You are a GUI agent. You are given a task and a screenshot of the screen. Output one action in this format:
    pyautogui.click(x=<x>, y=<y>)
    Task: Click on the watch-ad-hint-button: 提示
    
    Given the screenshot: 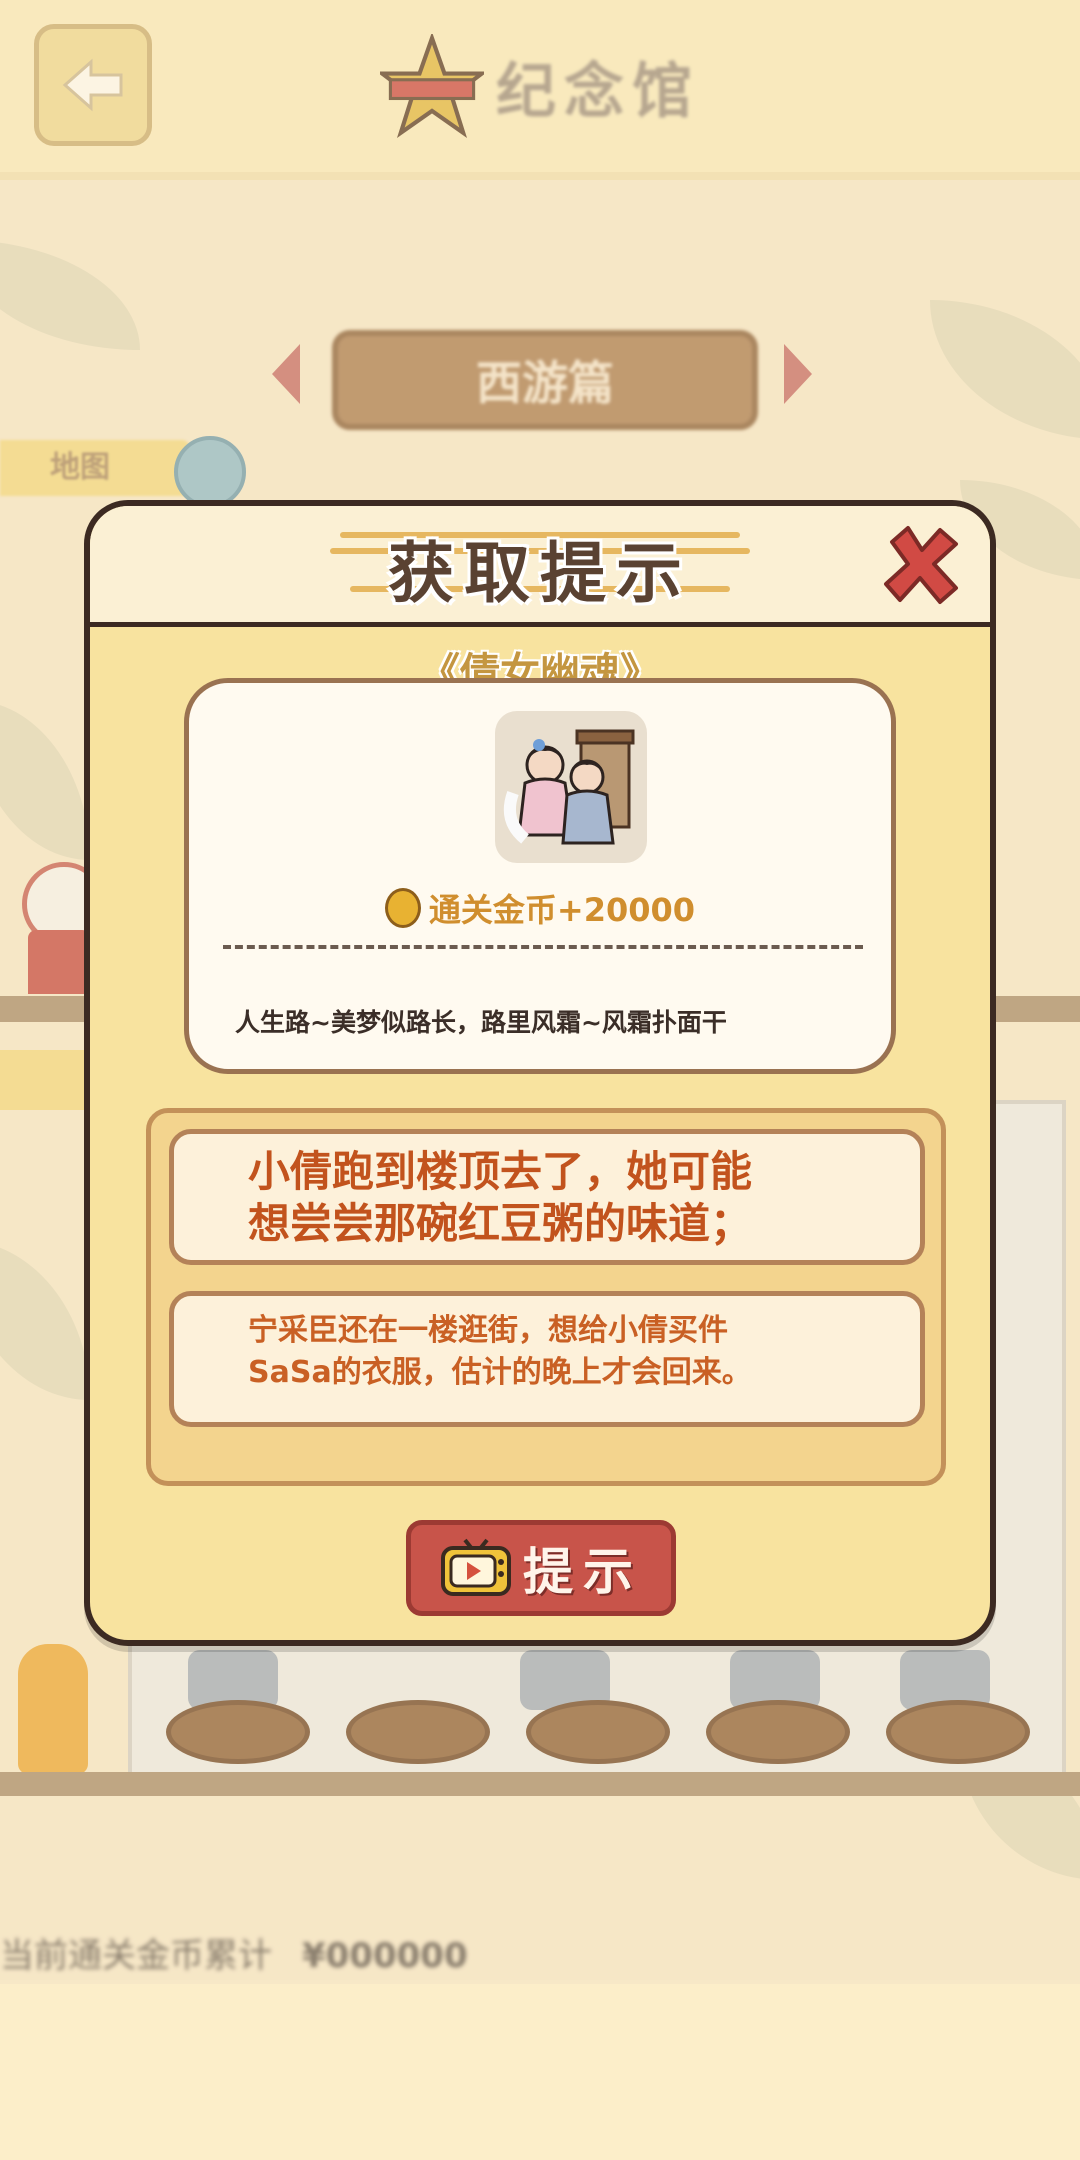 What is the action you would take?
    pyautogui.click(x=541, y=1568)
    